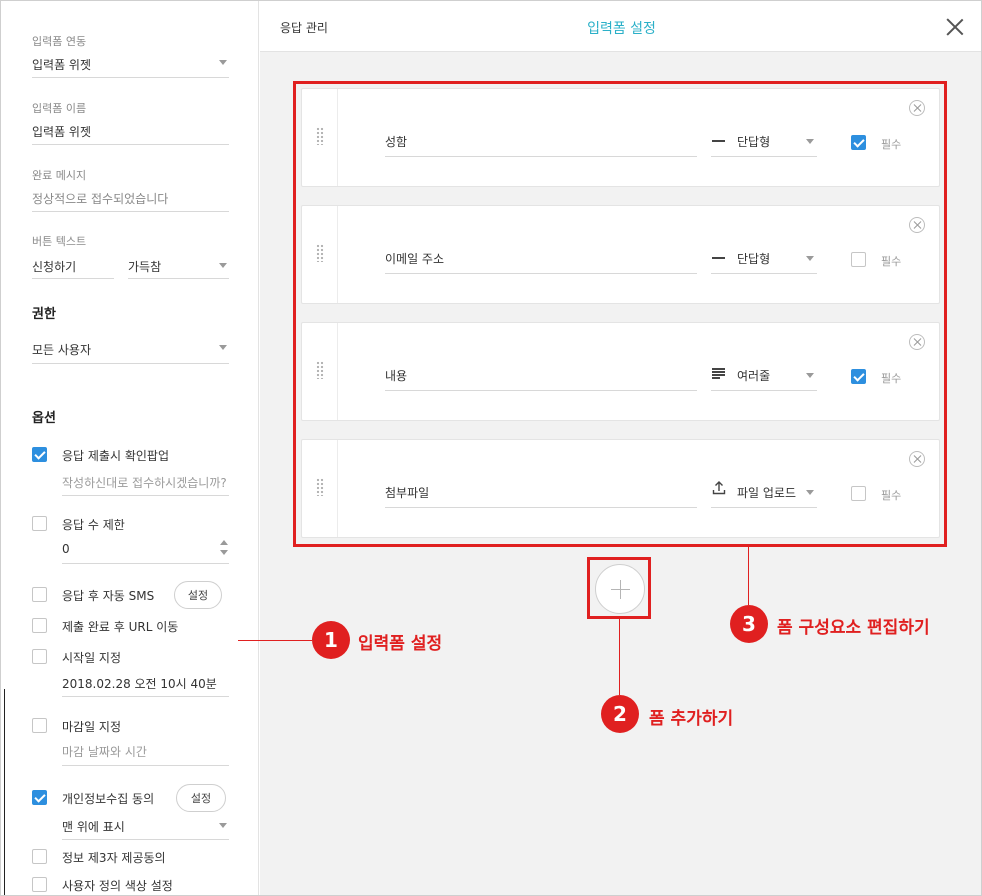 The width and height of the screenshot is (982, 896). What do you see at coordinates (853, 628) in the screenshot?
I see `annotation-text-3: 폼 구성요소 편집하기` at bounding box center [853, 628].